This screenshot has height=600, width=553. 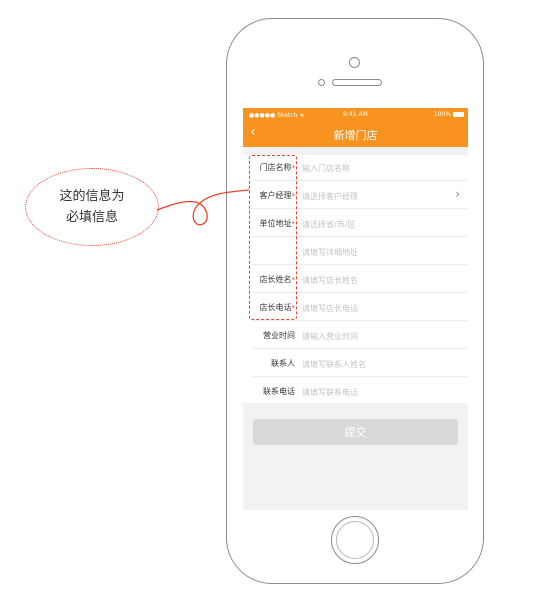 What do you see at coordinates (355, 114) in the screenshot?
I see `status-bar: ●●●●● Sketch ᯤ 9:41 AM 100%` at bounding box center [355, 114].